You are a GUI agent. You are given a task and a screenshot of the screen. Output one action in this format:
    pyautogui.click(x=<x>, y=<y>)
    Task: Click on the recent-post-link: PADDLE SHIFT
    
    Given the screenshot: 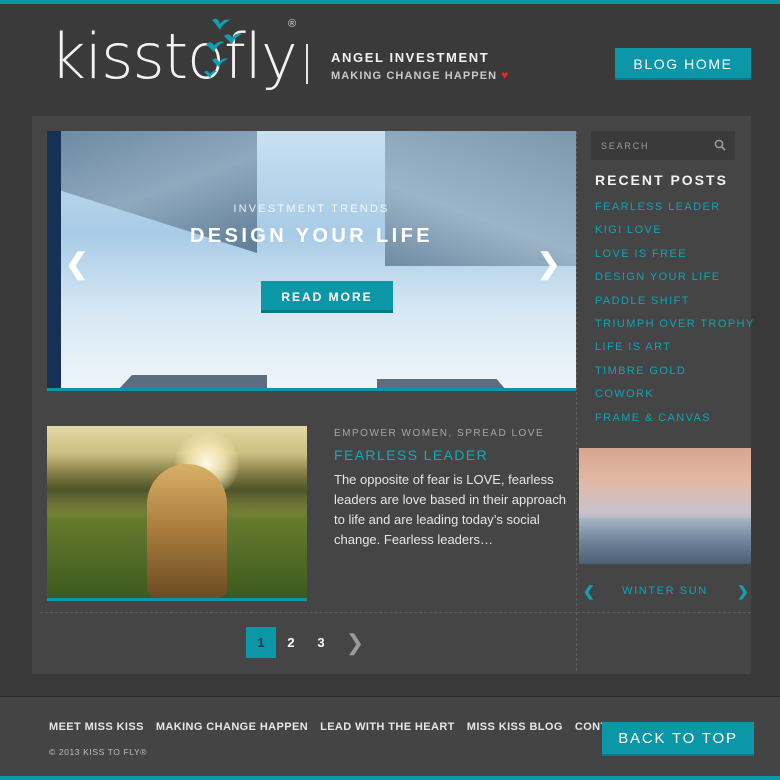 What is the action you would take?
    pyautogui.click(x=675, y=306)
    